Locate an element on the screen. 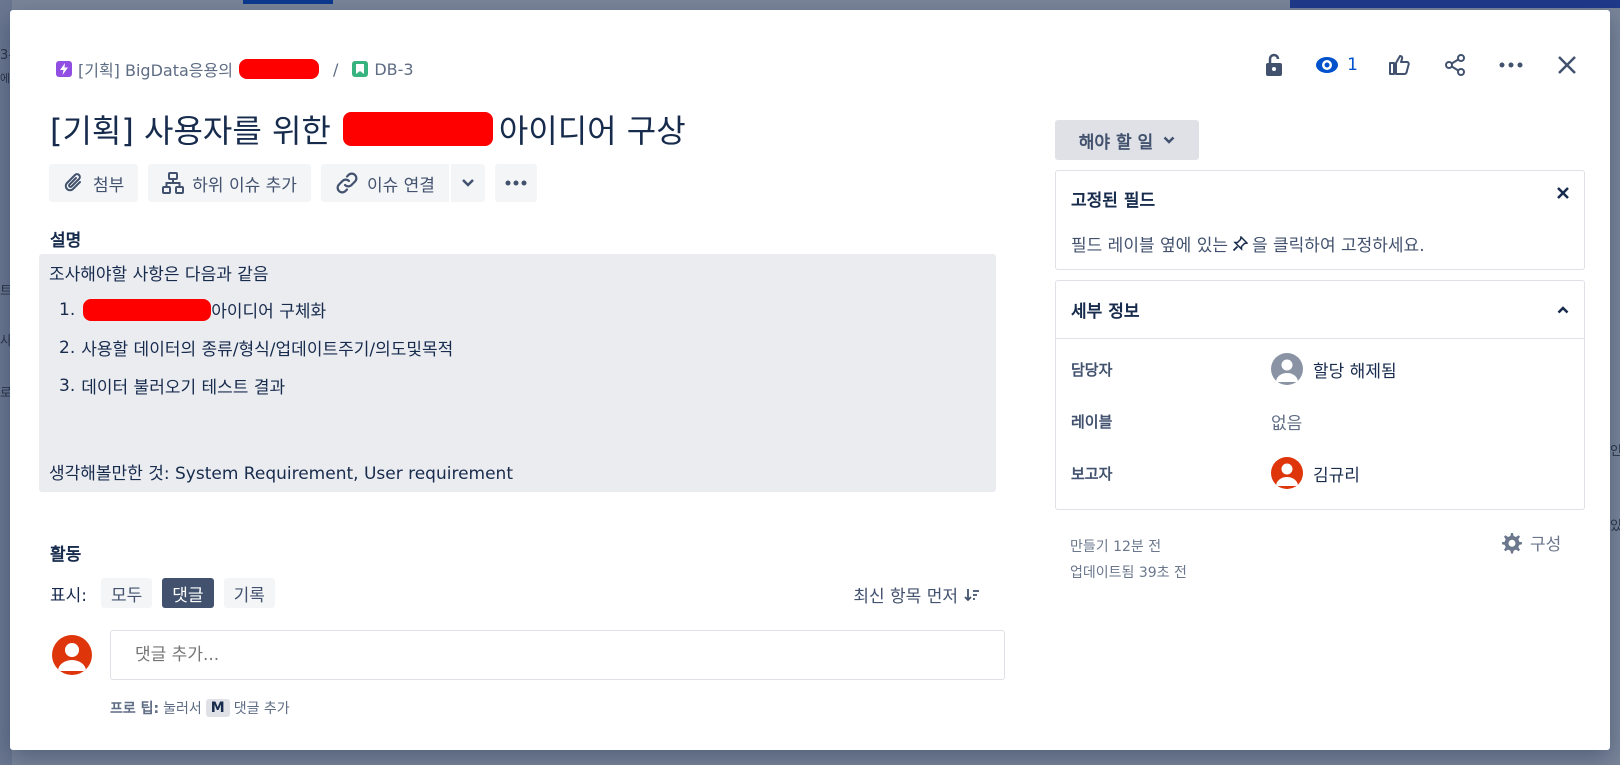 The width and height of the screenshot is (1620, 765). sort-order-button: 최신 항목 먼저 is located at coordinates (916, 594).